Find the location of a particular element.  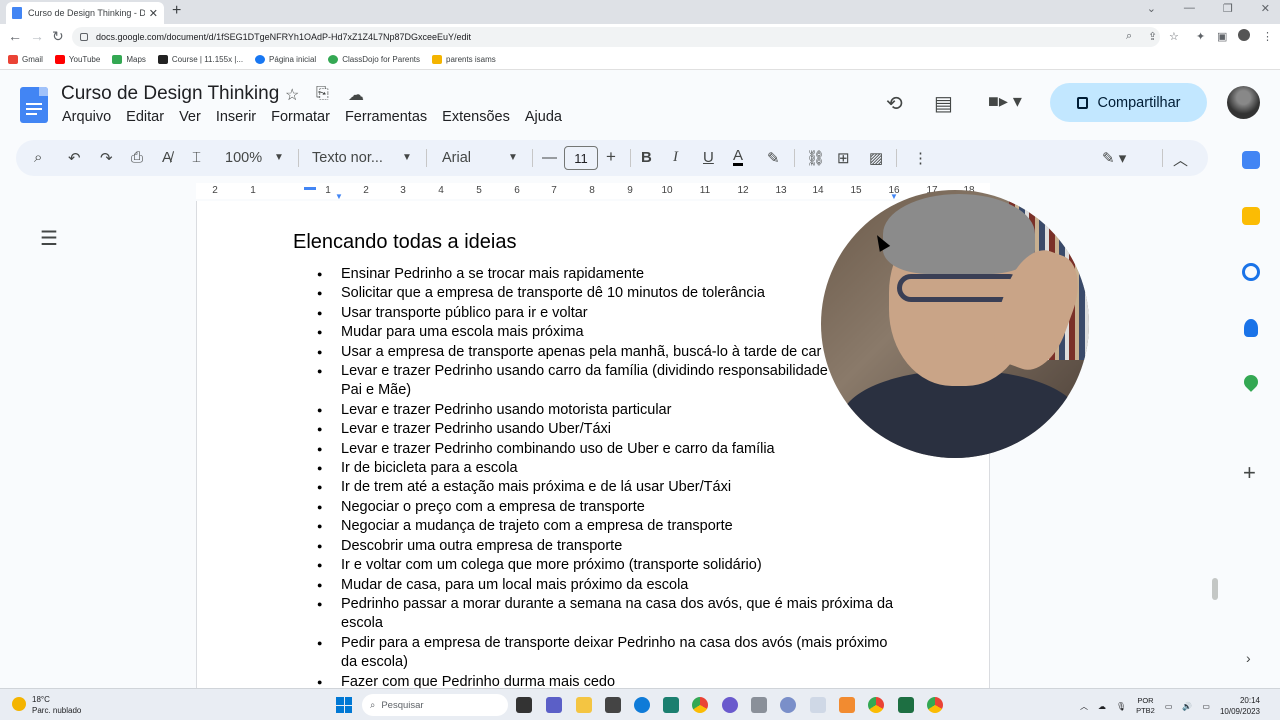

version-history-icon: ⟲ is located at coordinates (894, 103).